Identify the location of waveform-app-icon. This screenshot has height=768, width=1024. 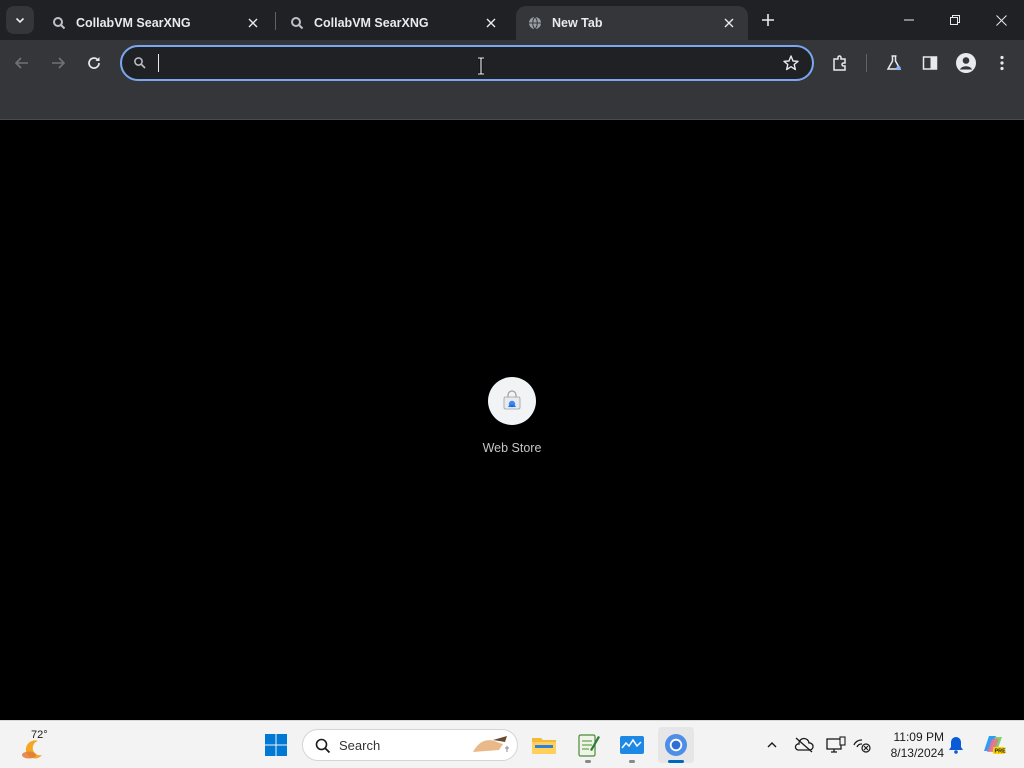
(632, 745).